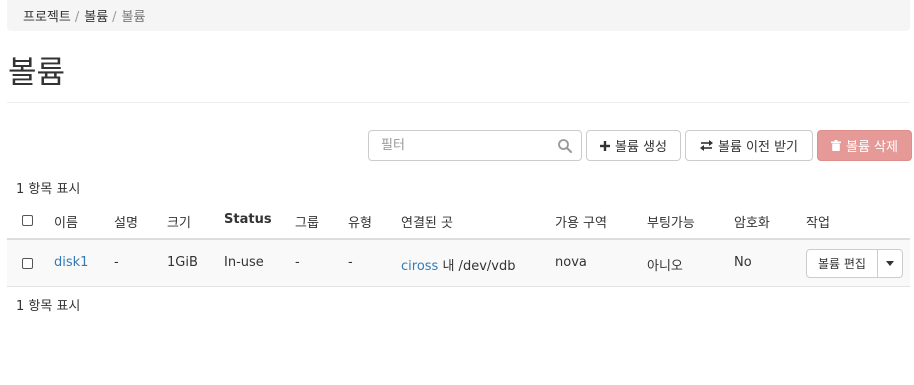 This screenshot has height=385, width=914. I want to click on table-bottom-divider, so click(458, 286).